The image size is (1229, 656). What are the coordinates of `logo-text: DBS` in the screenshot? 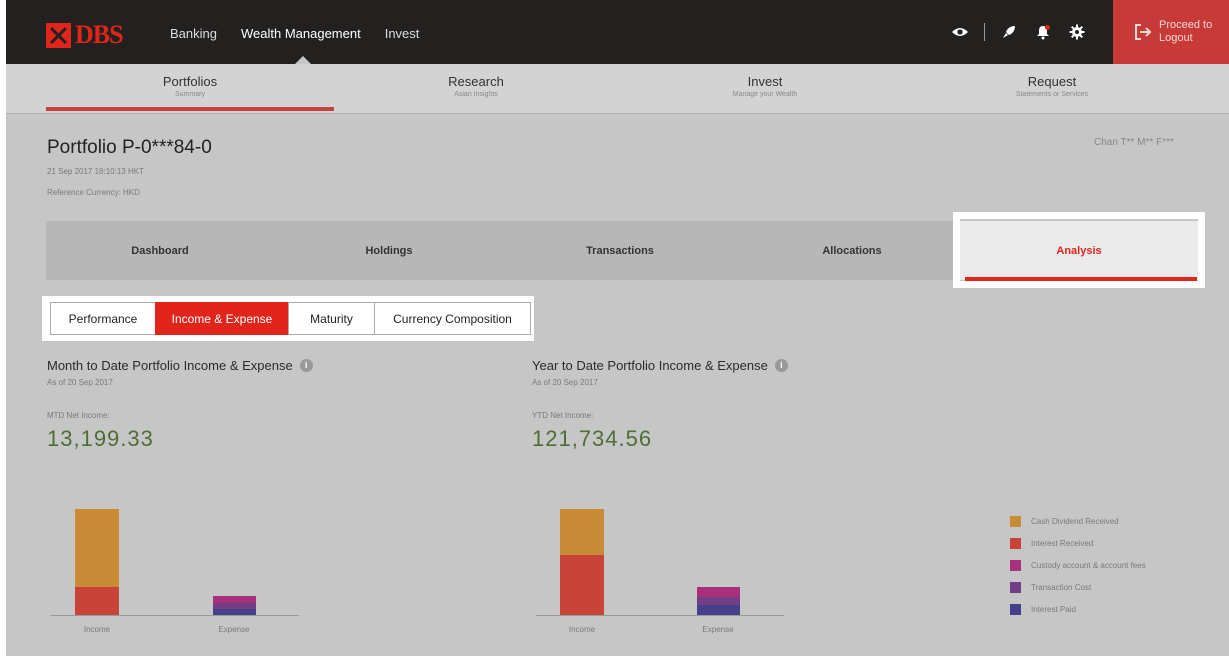 It's located at (99, 34).